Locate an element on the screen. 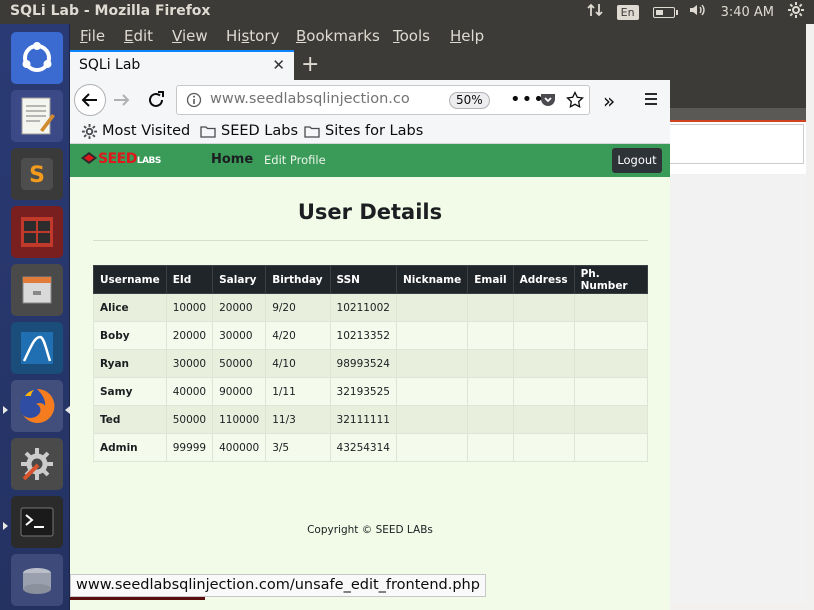 Image resolution: width=814 pixels, height=610 pixels. bookmark-seed-labs: SEED Labs is located at coordinates (249, 131).